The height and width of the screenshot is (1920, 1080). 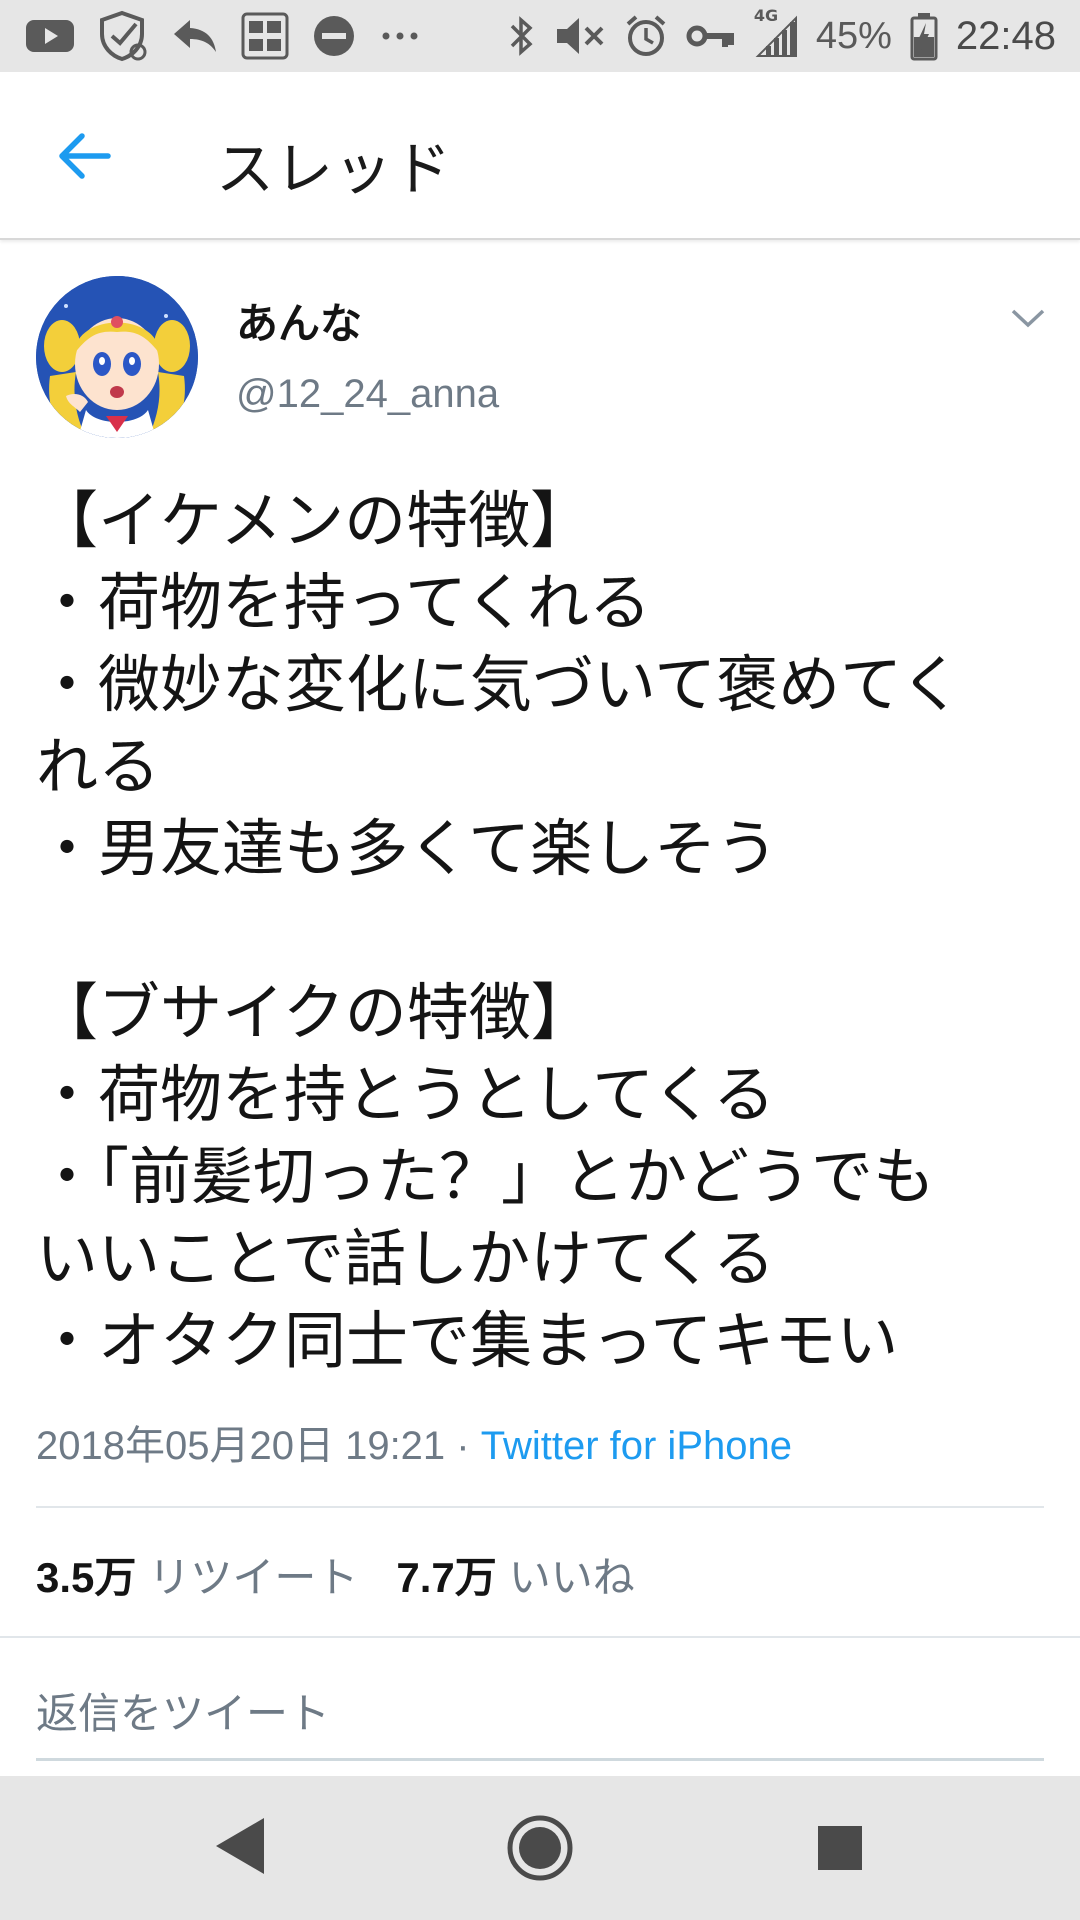 What do you see at coordinates (314, 520) in the screenshot?
I see `tweet-line: 【イケメンの特徴】` at bounding box center [314, 520].